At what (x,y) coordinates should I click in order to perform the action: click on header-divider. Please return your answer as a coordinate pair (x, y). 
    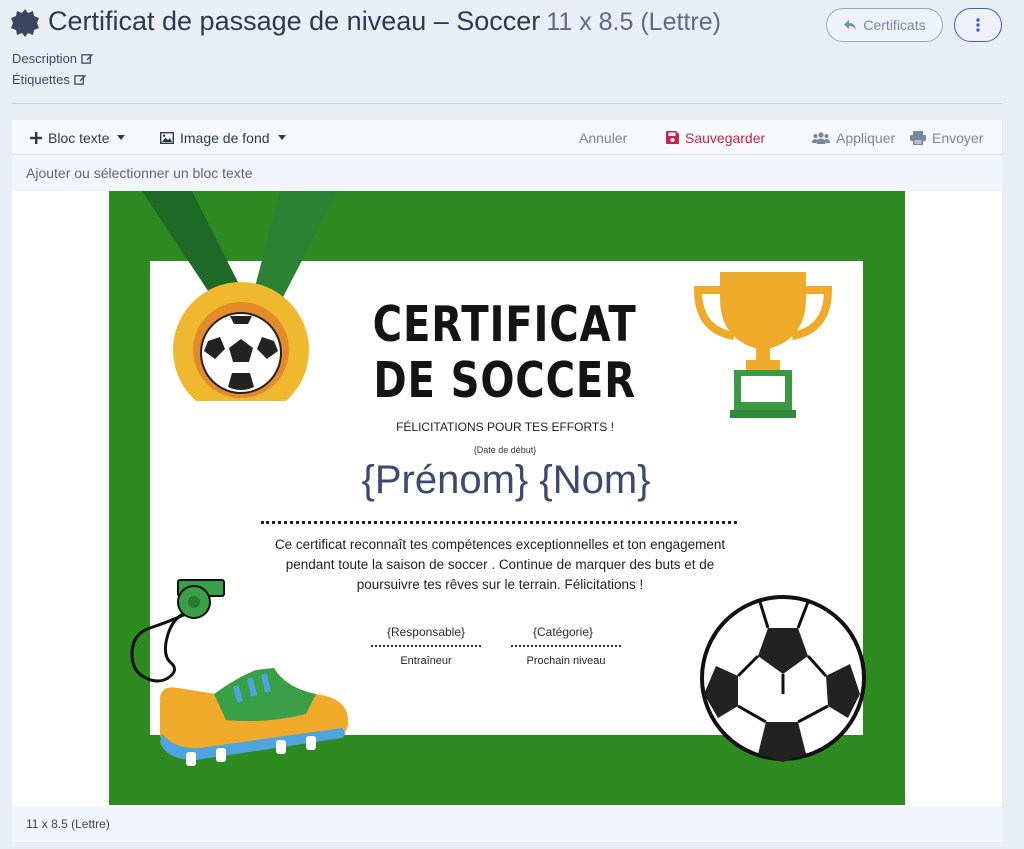
    Looking at the image, I should click on (507, 103).